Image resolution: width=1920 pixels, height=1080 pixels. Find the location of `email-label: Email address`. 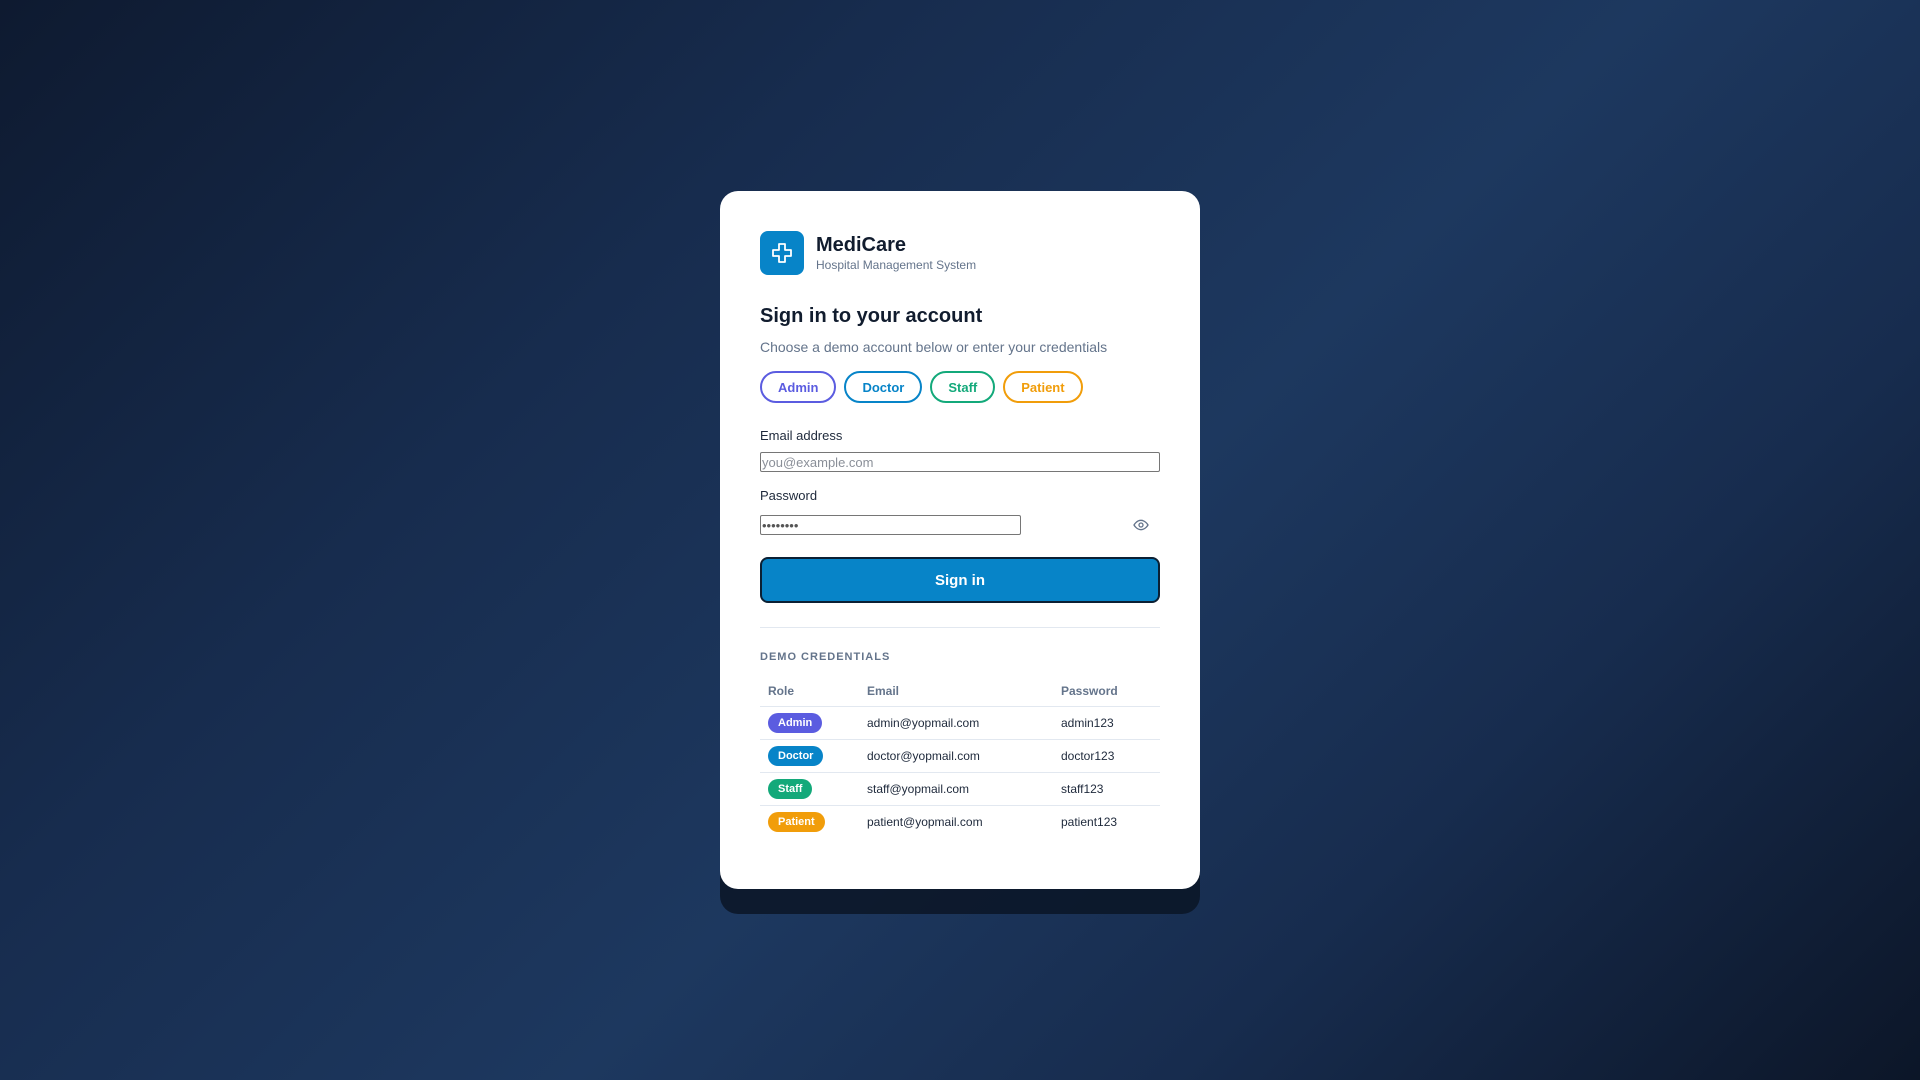

email-label: Email address is located at coordinates (801, 435).